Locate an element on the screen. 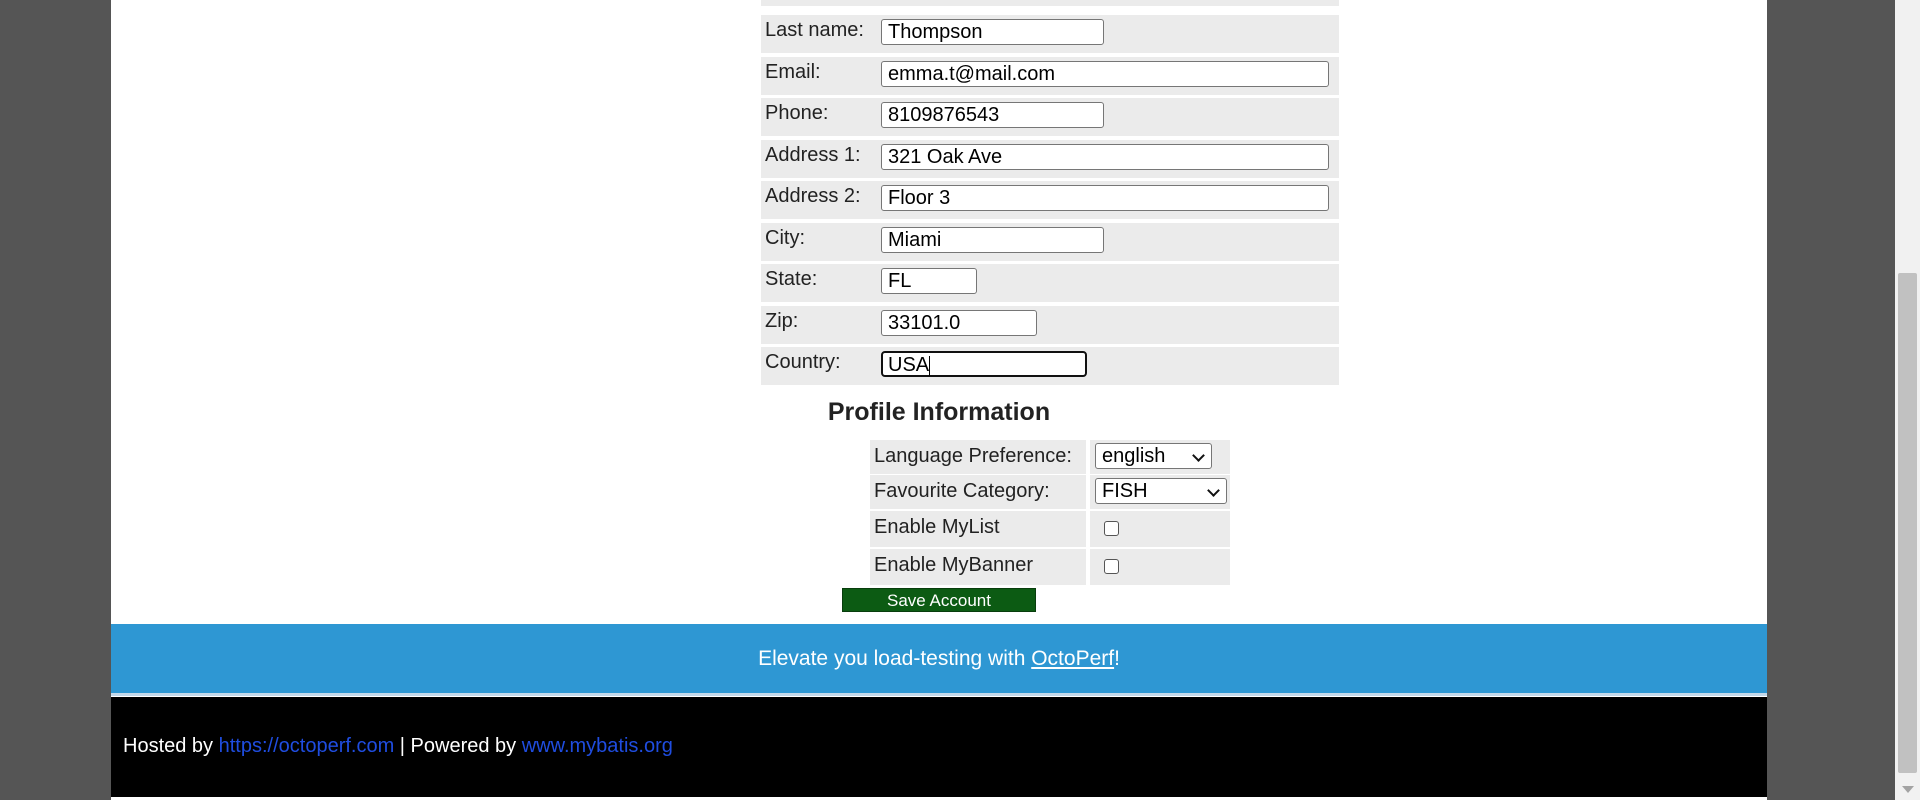 The height and width of the screenshot is (800, 1920). city-label: City: is located at coordinates (785, 238).